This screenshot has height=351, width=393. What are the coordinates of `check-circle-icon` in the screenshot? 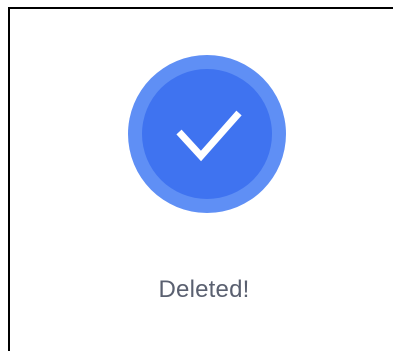 It's located at (209, 136).